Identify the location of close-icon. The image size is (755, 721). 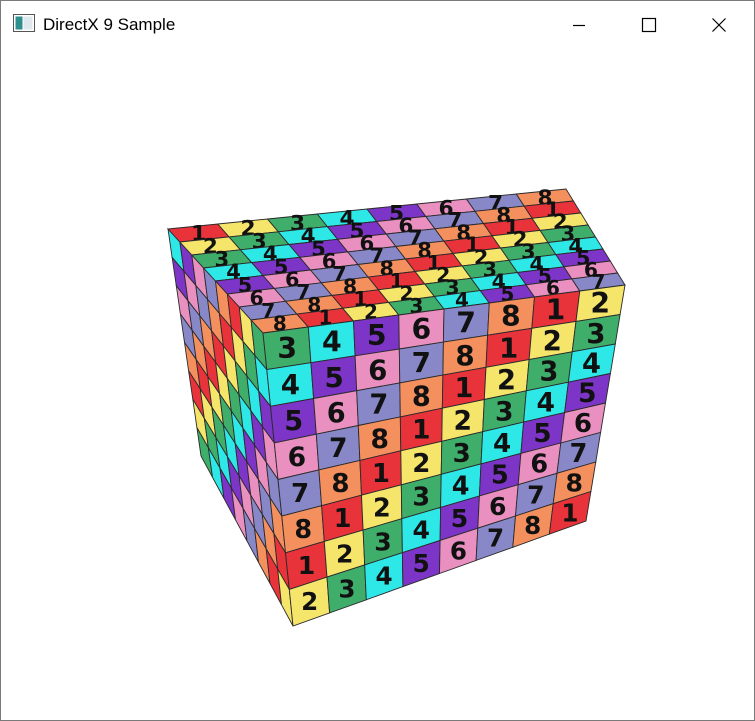
(719, 25).